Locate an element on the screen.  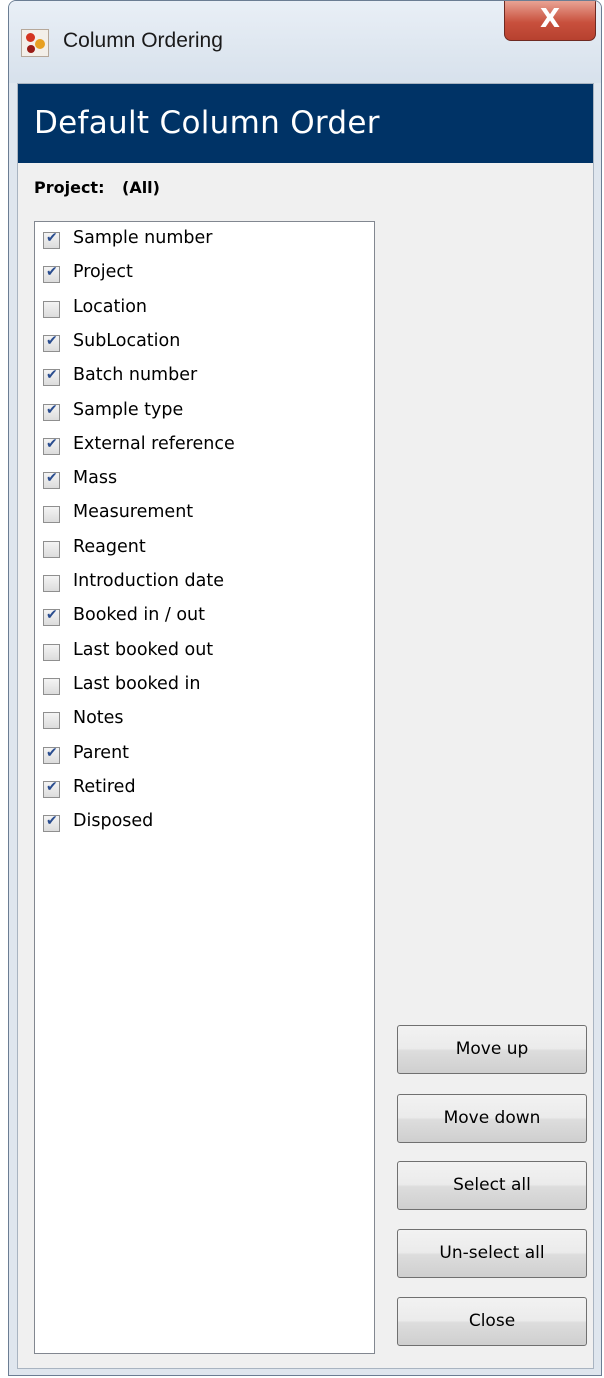
move-down-button: Move down is located at coordinates (492, 1118).